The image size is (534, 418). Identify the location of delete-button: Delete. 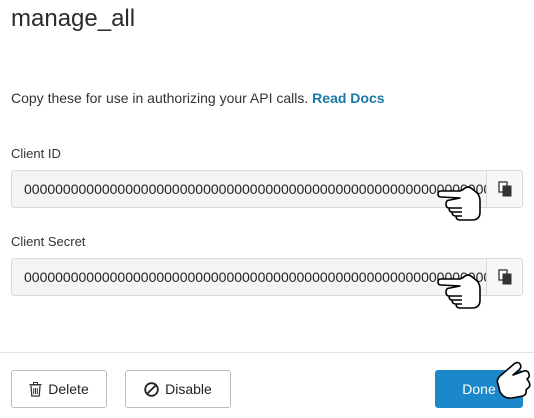
(59, 389).